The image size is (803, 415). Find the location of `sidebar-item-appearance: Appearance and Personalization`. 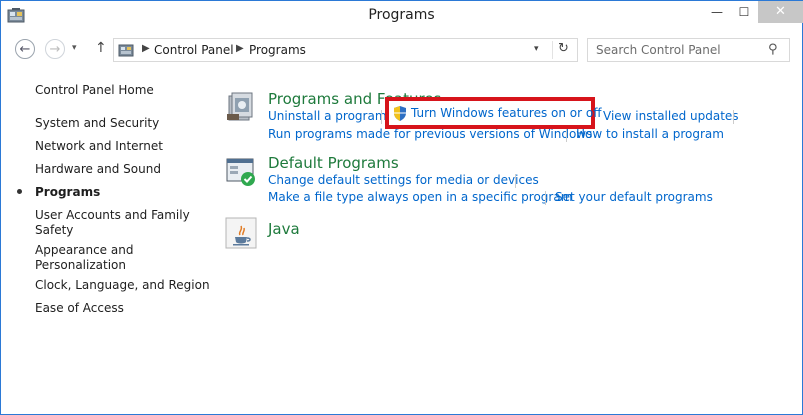

sidebar-item-appearance: Appearance and Personalization is located at coordinates (84, 258).